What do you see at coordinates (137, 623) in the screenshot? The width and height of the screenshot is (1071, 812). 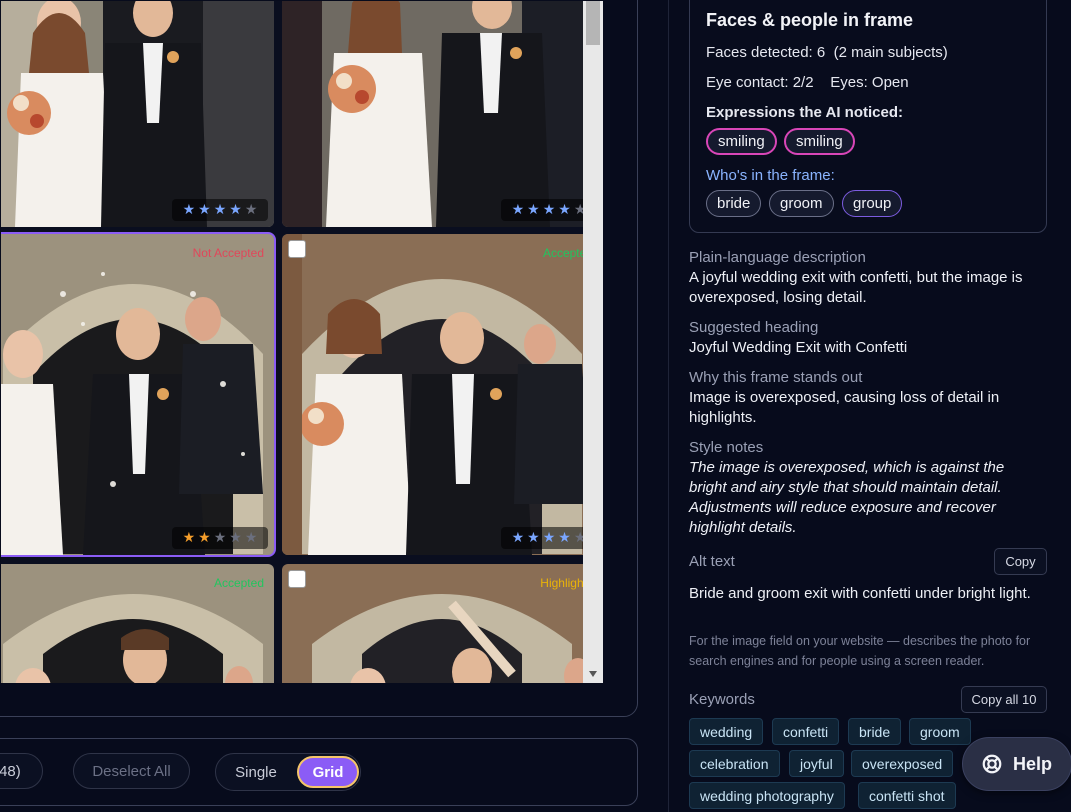 I see `photo-card: Accepted` at bounding box center [137, 623].